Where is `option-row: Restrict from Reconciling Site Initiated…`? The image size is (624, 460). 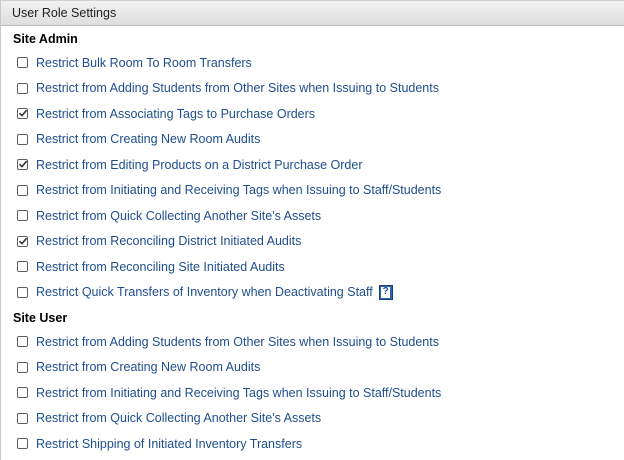 option-row: Restrict from Reconciling Site Initiated… is located at coordinates (312, 267).